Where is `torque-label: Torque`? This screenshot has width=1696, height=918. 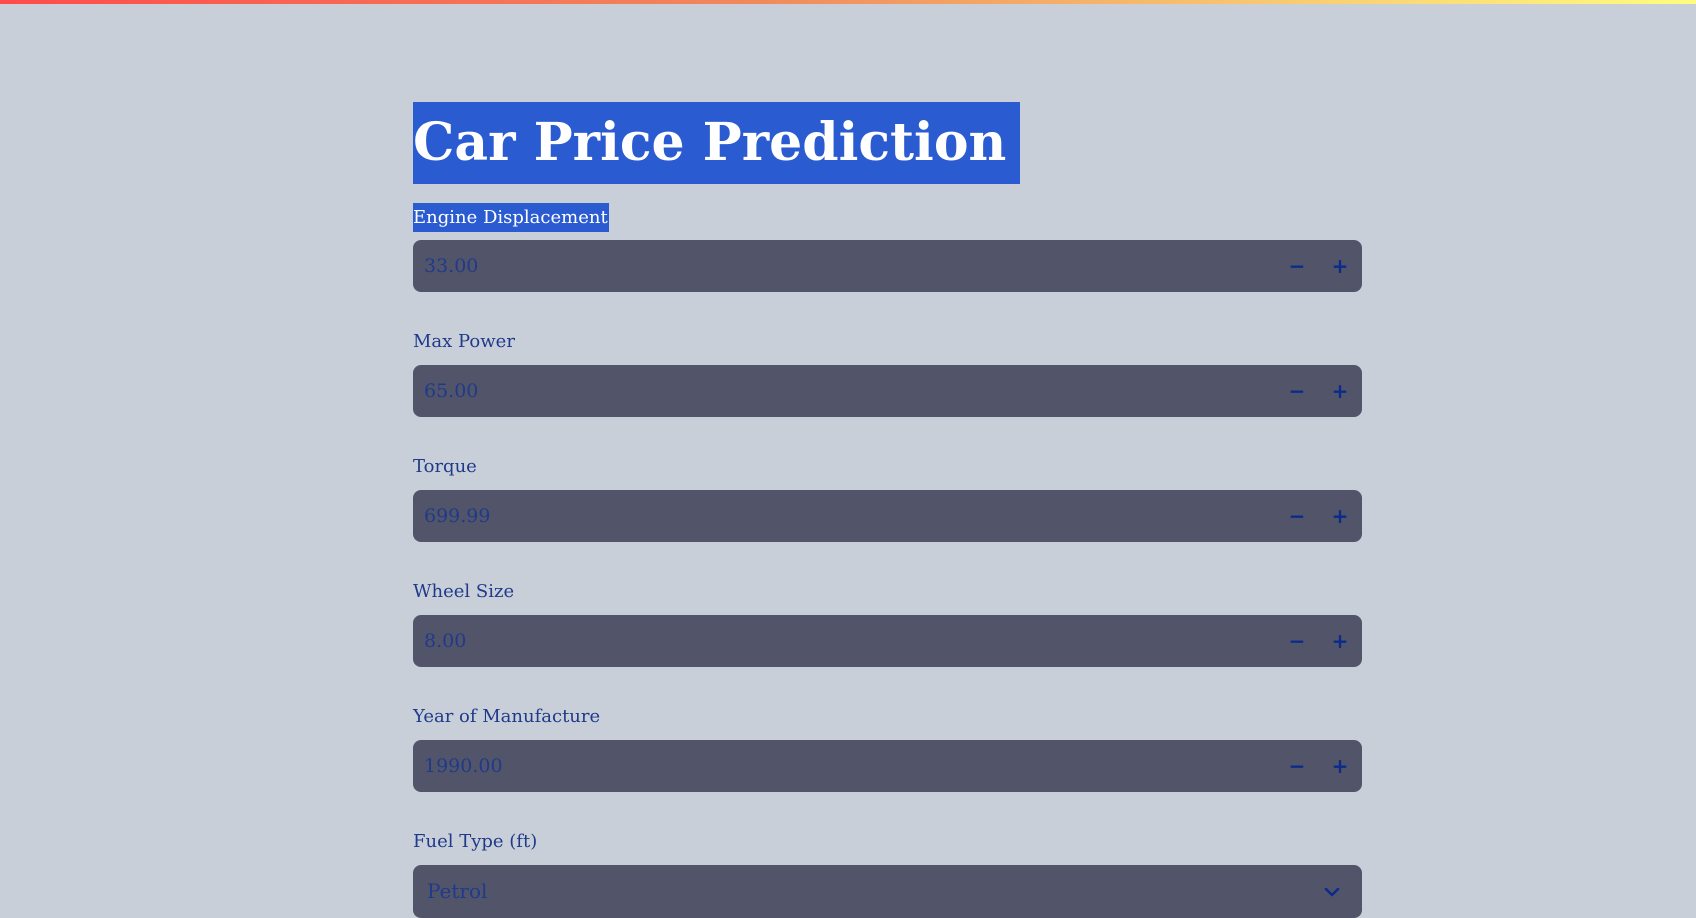
torque-label: Torque is located at coordinates (445, 466).